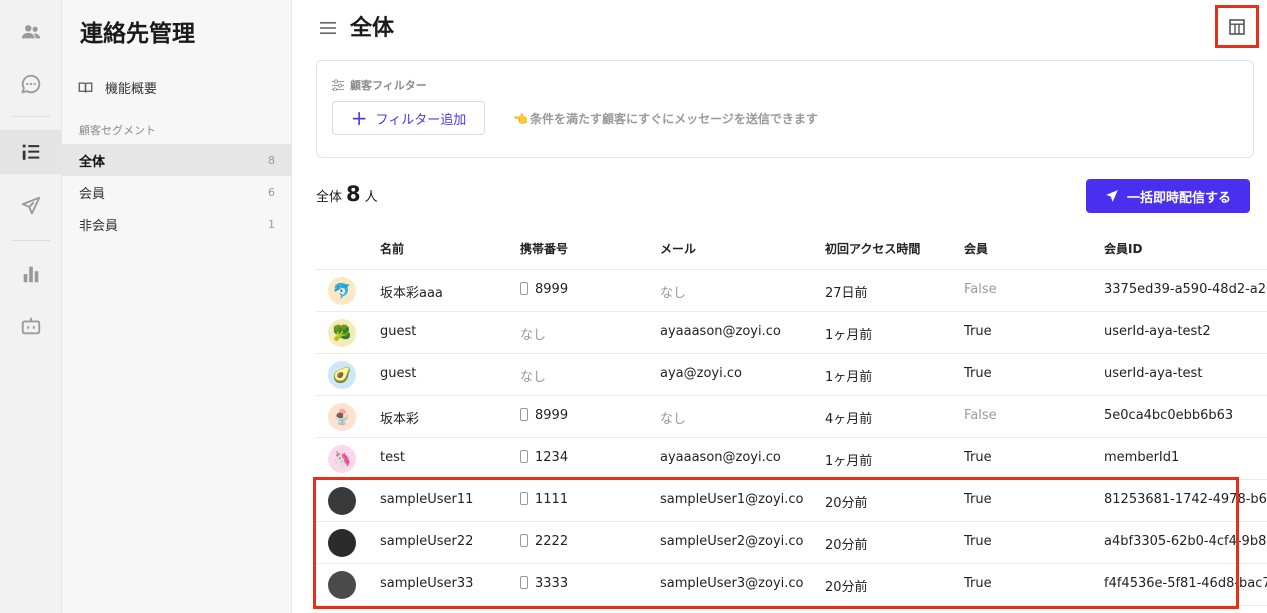 This screenshot has width=1267, height=613. I want to click on chat-icon, so click(31, 84).